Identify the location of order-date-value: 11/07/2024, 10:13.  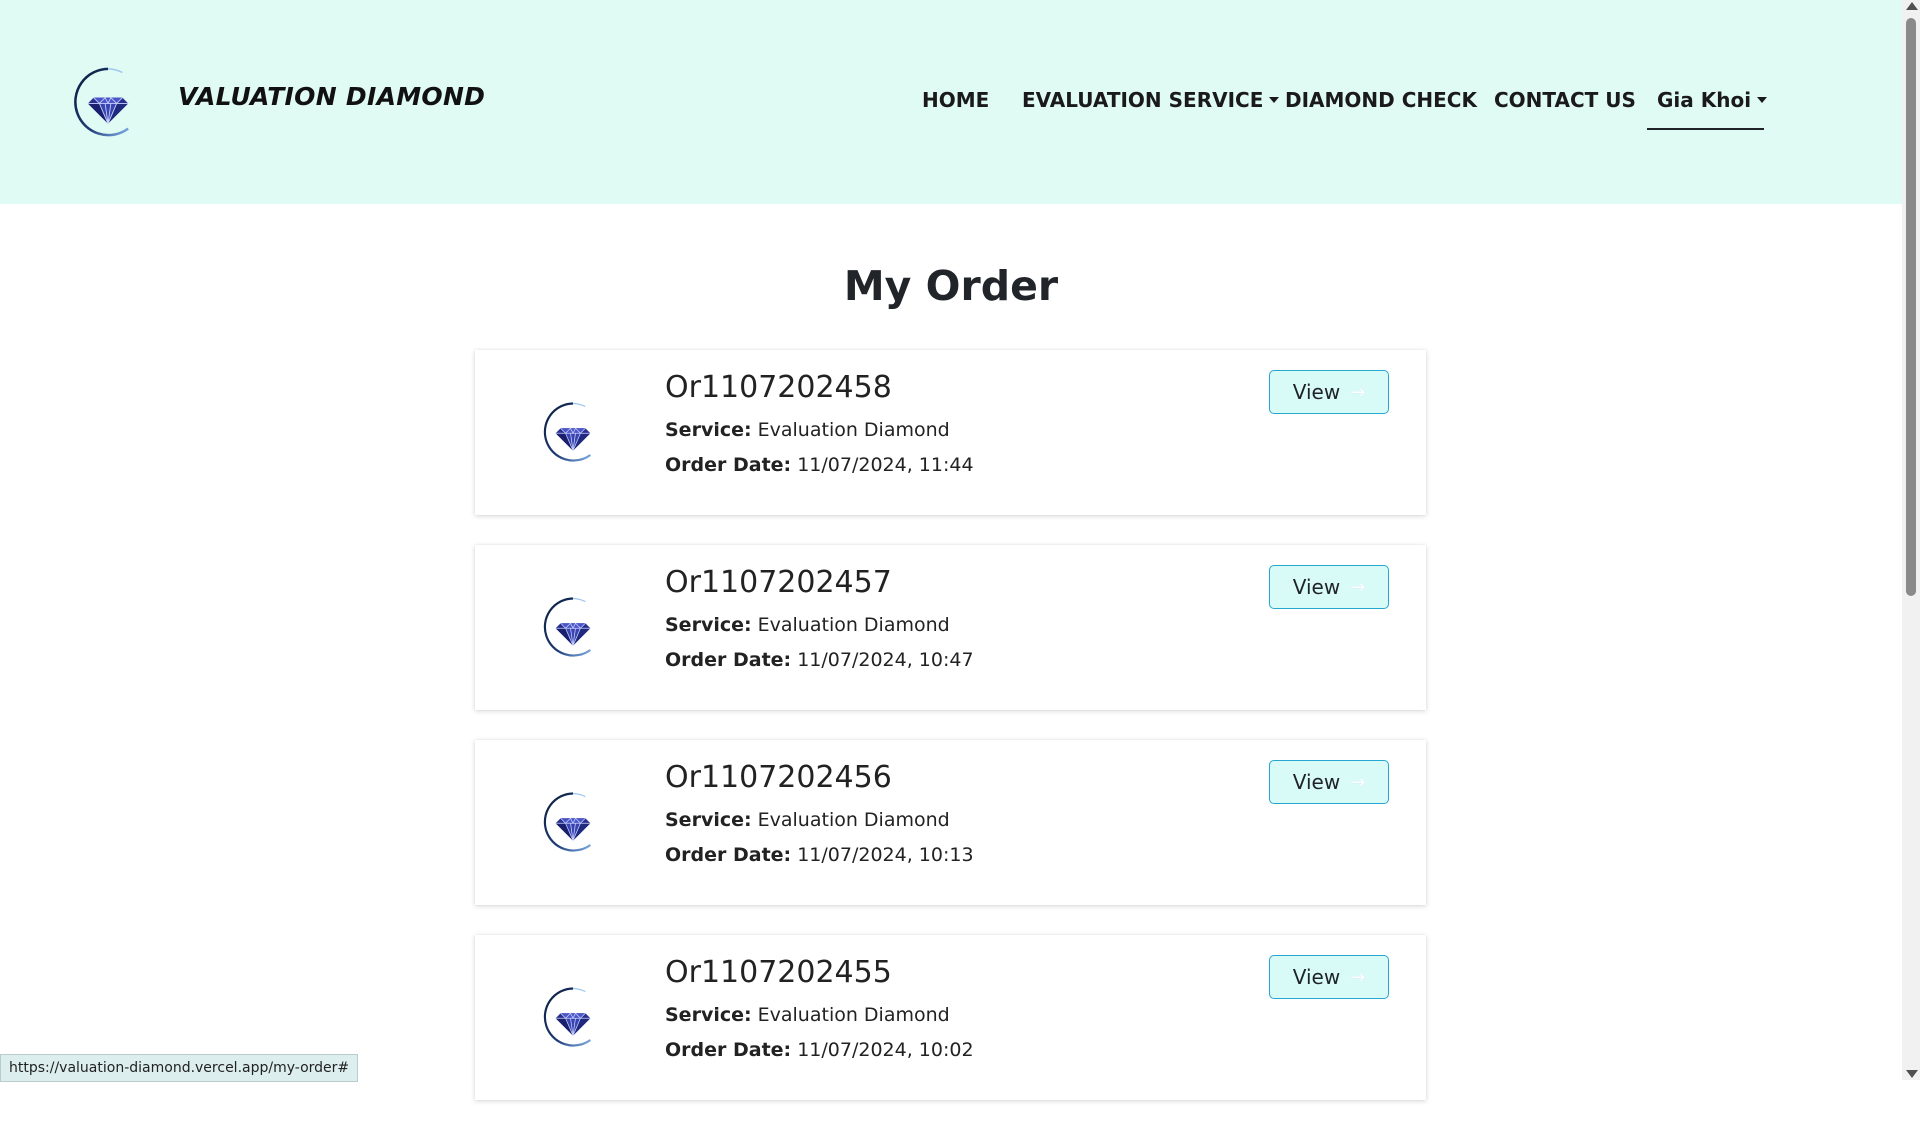
(885, 855).